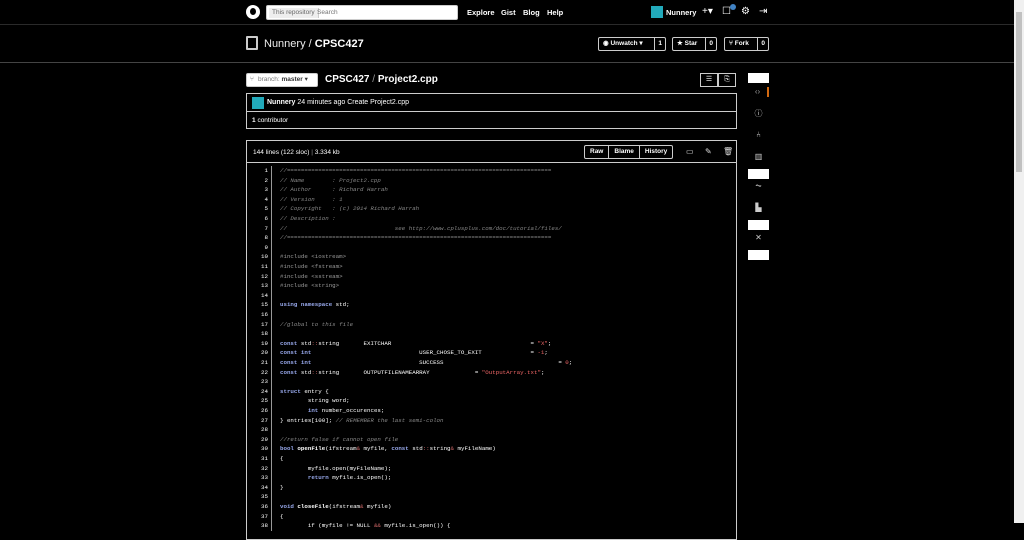  I want to click on code-line-number: 19, so click(259, 343).